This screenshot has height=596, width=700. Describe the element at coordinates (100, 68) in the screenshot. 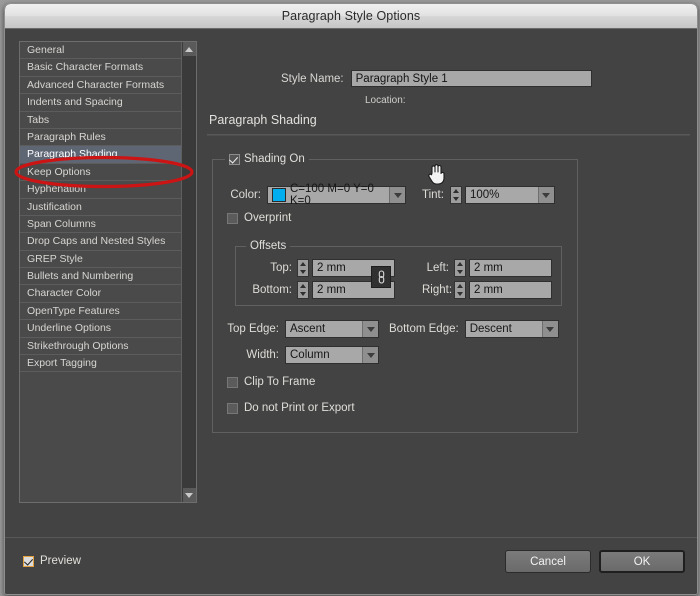

I see `sidebar-item-basic-character-formats: Basic Character Formats` at that location.